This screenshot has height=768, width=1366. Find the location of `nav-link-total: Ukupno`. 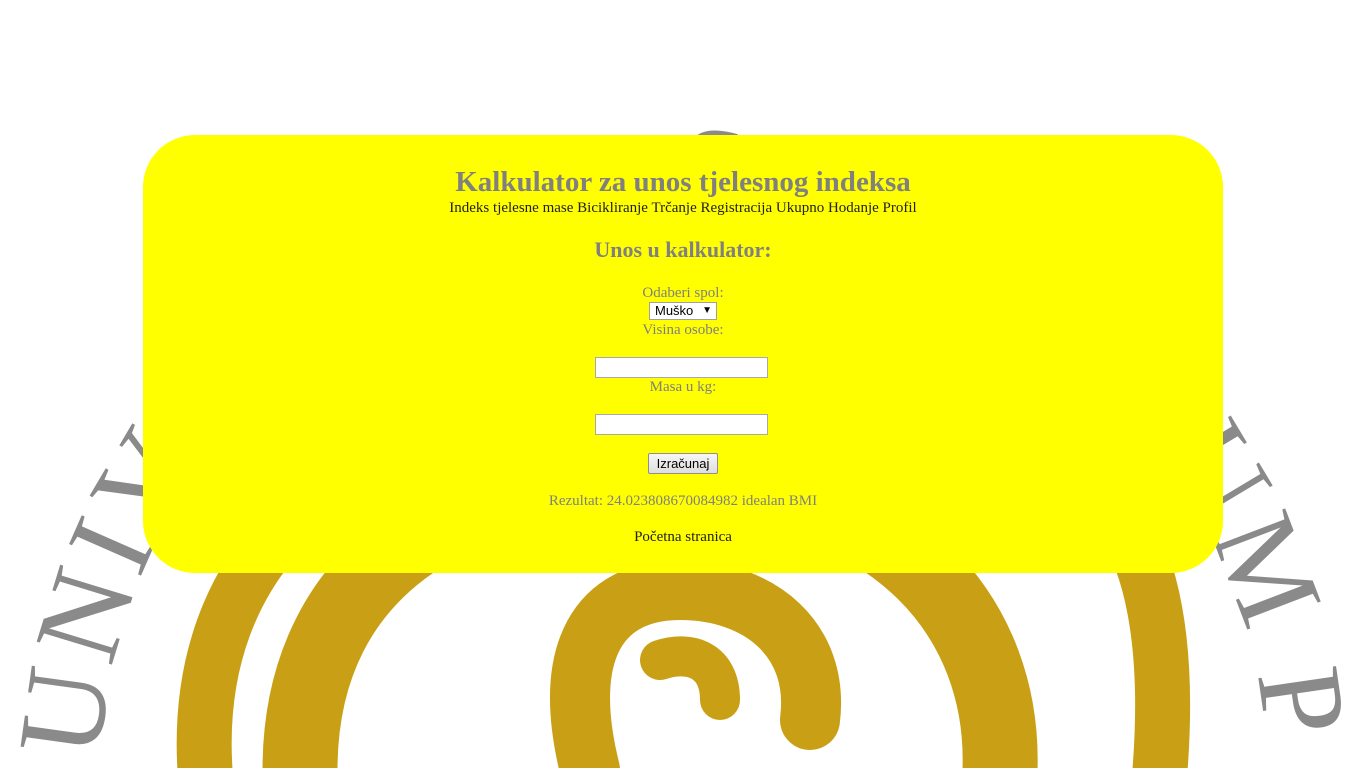

nav-link-total: Ukupno is located at coordinates (800, 208).